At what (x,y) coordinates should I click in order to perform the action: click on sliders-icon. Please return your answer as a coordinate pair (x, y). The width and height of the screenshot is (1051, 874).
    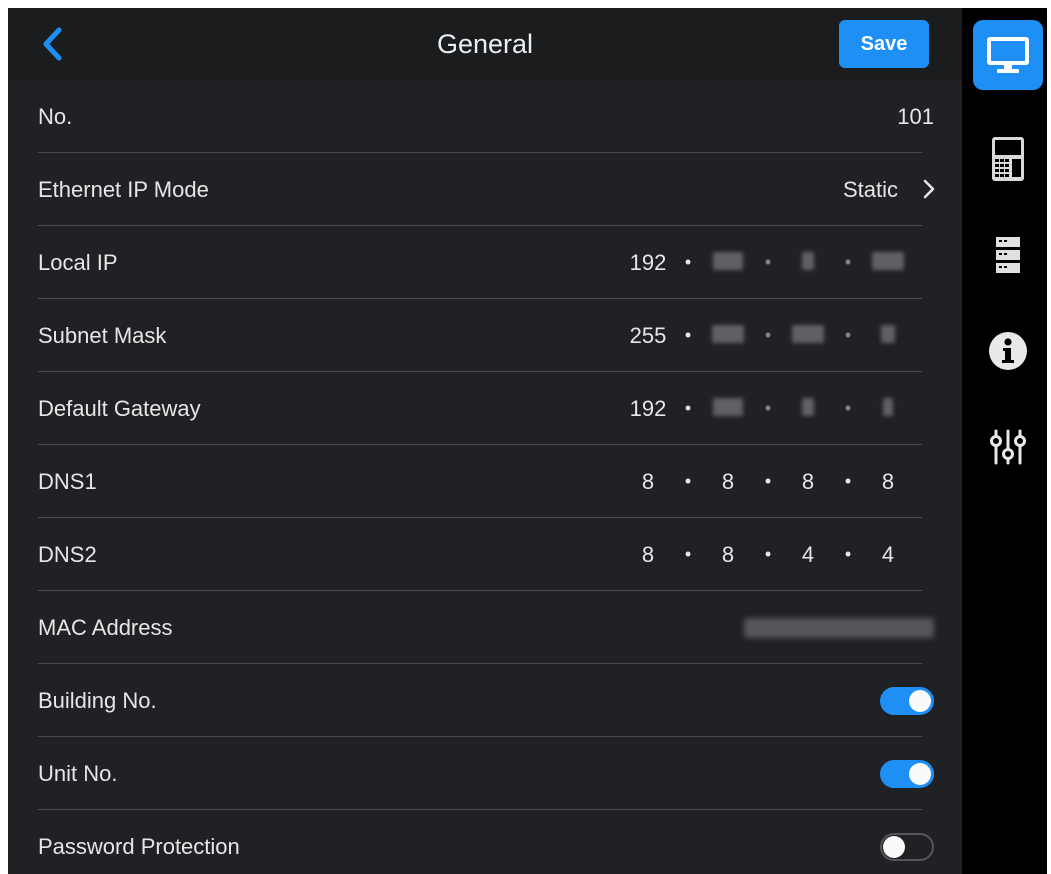
    Looking at the image, I should click on (1008, 447).